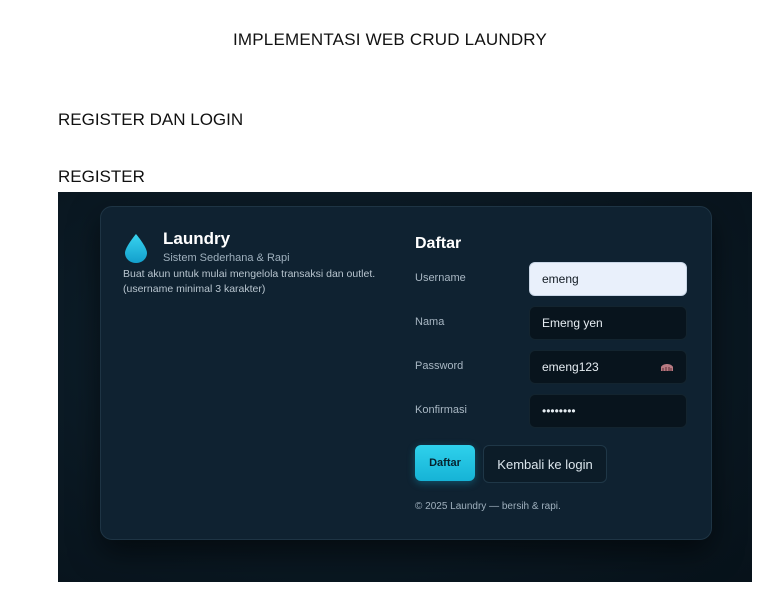 Image resolution: width=780 pixels, height=616 pixels. Describe the element at coordinates (101, 176) in the screenshot. I see `section-heading-register: REGISTER` at that location.